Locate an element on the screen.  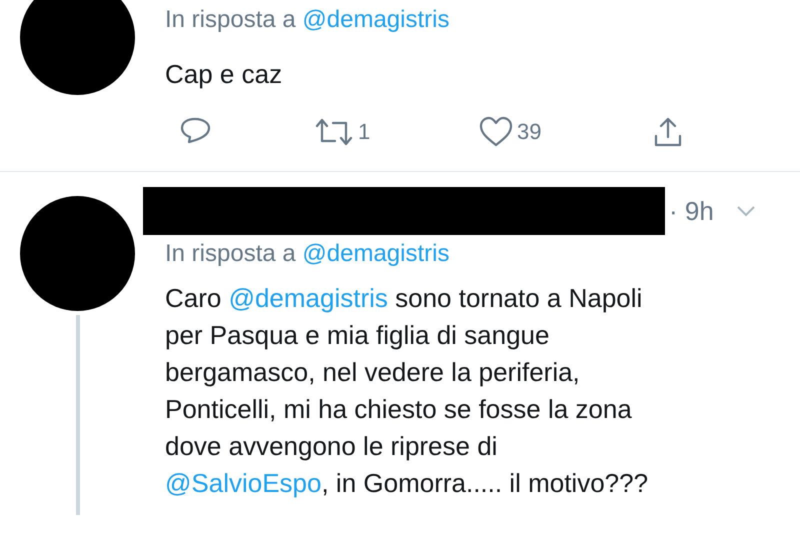
retweet-count: 1 is located at coordinates (364, 132).